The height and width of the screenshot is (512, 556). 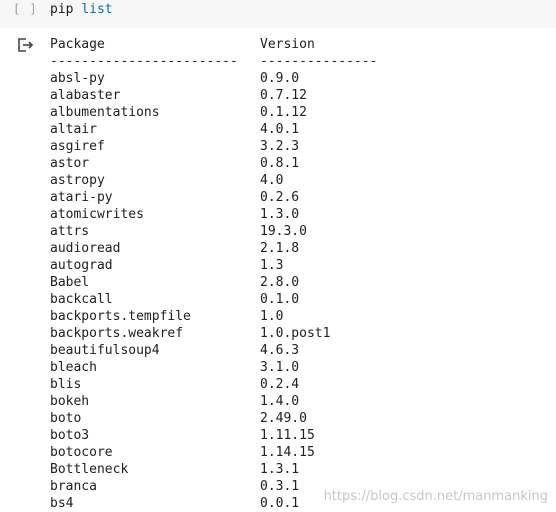 I want to click on table-row: blis 0.2.4, so click(x=255, y=384).